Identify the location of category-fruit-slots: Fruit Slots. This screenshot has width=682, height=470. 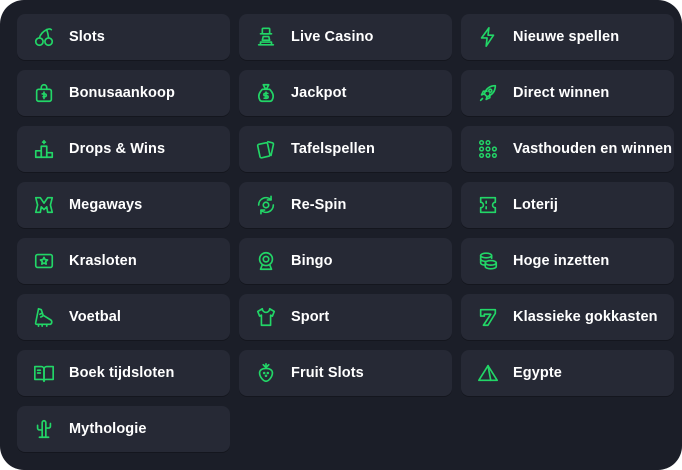
(345, 373).